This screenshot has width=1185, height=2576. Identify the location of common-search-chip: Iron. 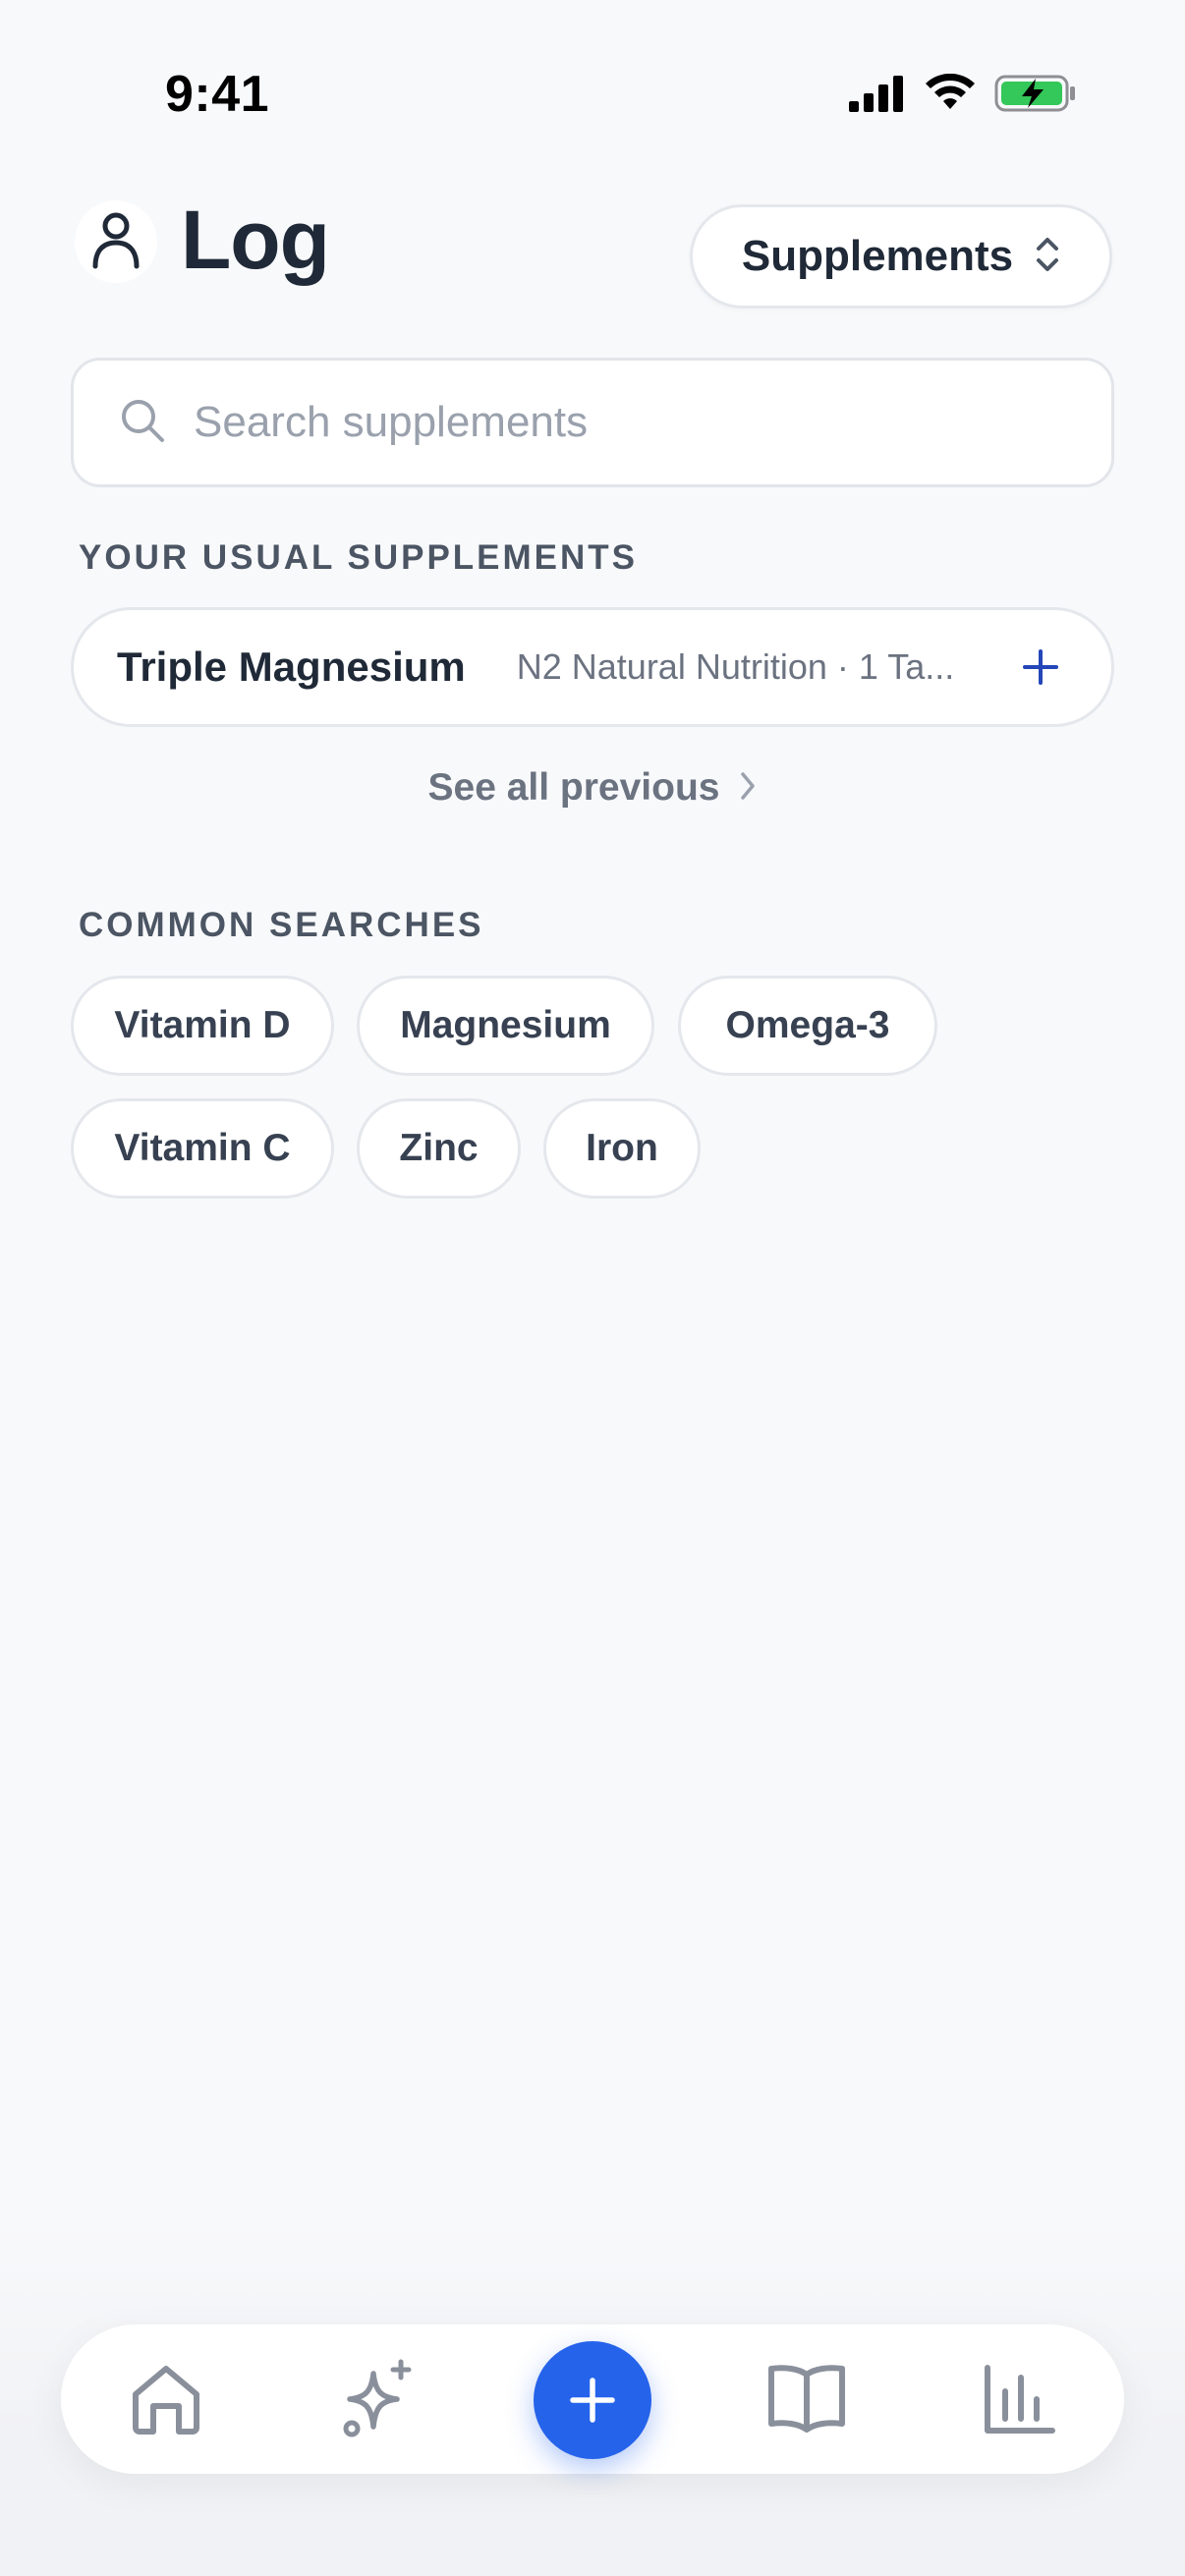
(622, 1148).